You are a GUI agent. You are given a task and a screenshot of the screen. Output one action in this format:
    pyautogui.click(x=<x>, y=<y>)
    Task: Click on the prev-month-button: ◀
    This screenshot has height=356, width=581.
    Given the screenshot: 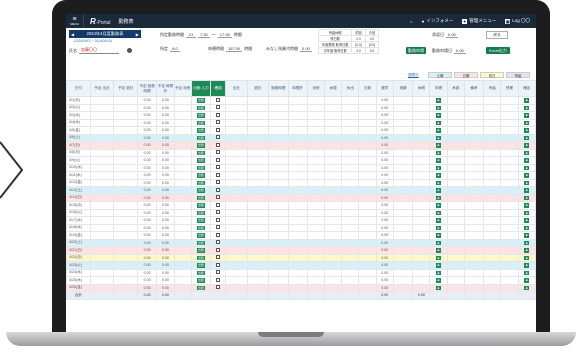 What is the action you would take?
    pyautogui.click(x=72, y=34)
    